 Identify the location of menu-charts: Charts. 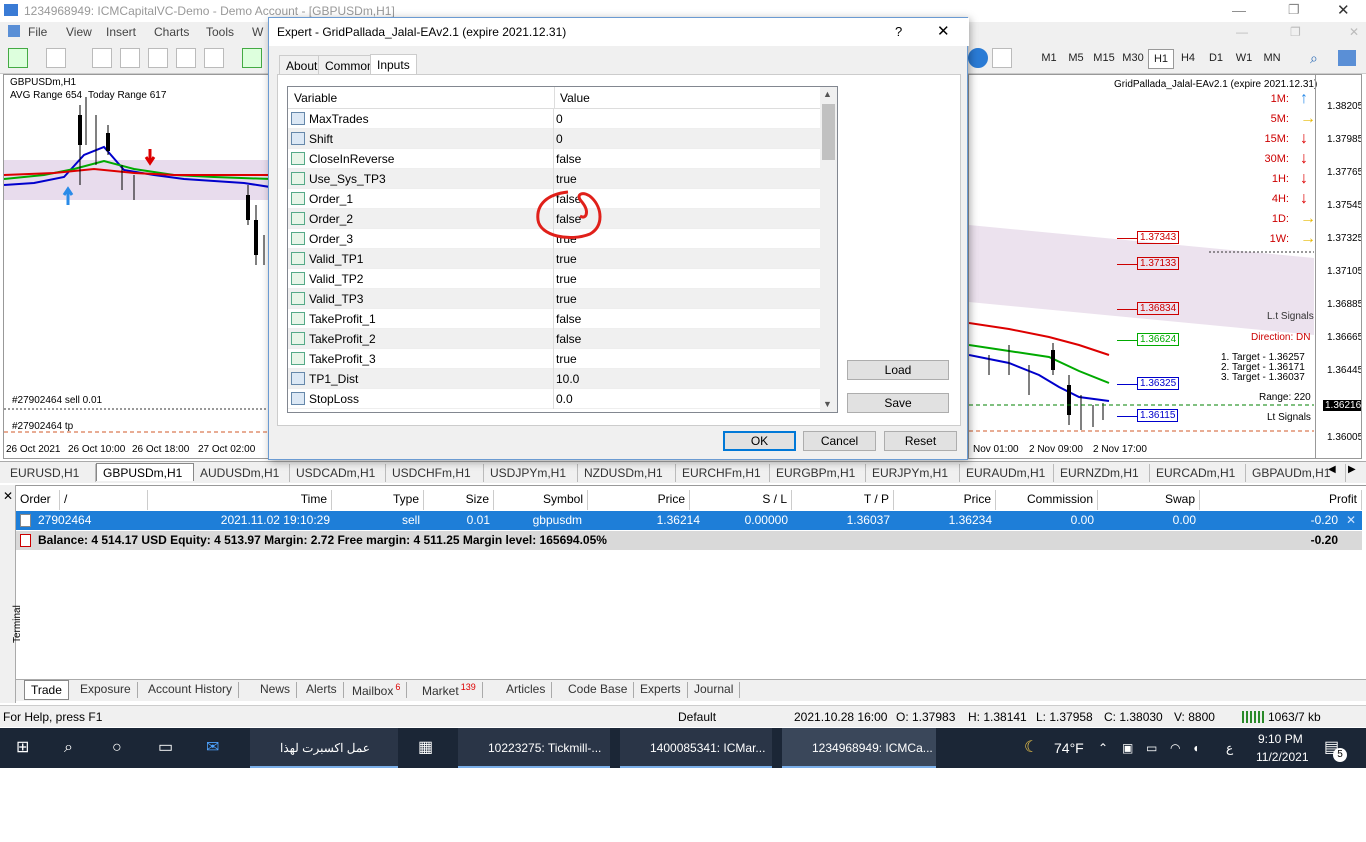
(171, 32).